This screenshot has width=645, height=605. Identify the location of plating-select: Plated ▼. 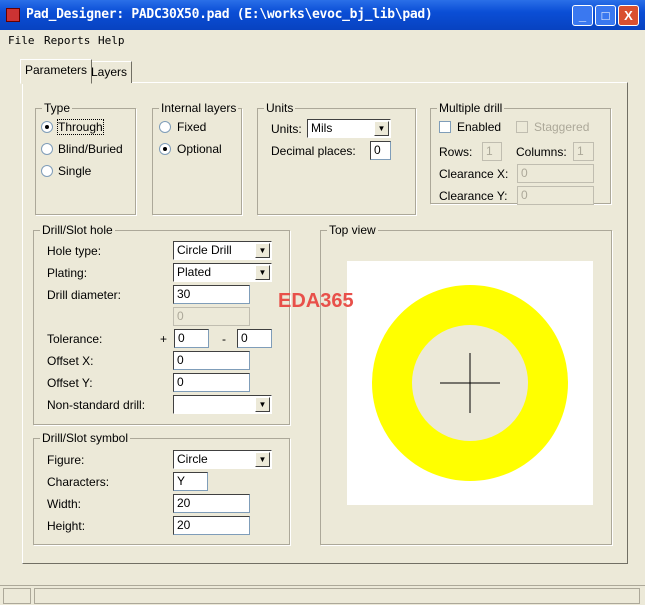
(222, 272).